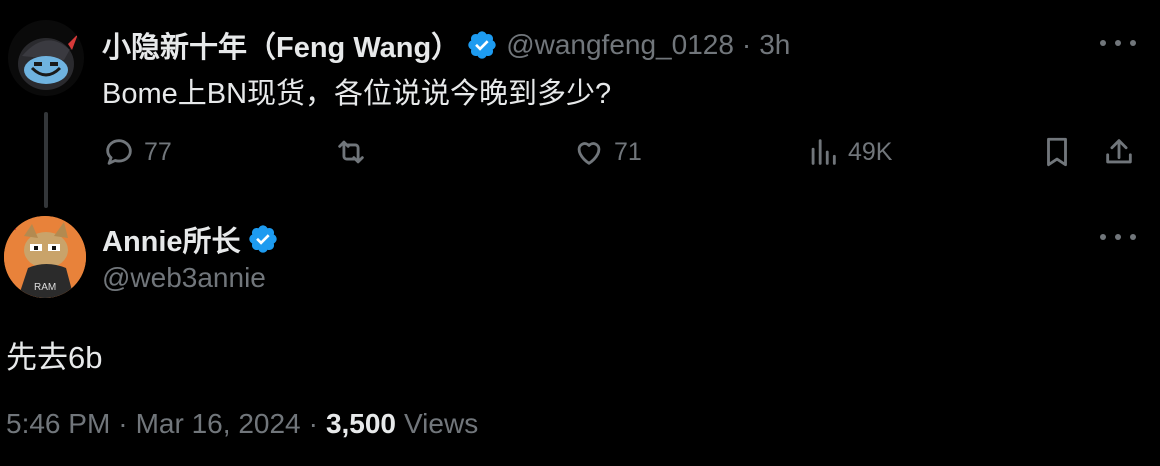 The image size is (1160, 466). Describe the element at coordinates (119, 152) in the screenshot. I see `reply-icon` at that location.